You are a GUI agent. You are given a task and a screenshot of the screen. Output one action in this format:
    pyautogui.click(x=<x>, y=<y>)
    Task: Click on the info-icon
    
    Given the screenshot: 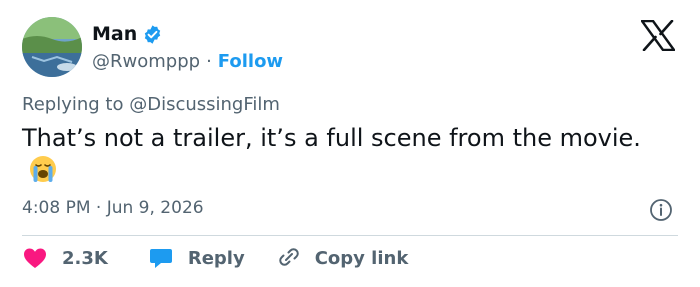 What is the action you would take?
    pyautogui.click(x=661, y=210)
    